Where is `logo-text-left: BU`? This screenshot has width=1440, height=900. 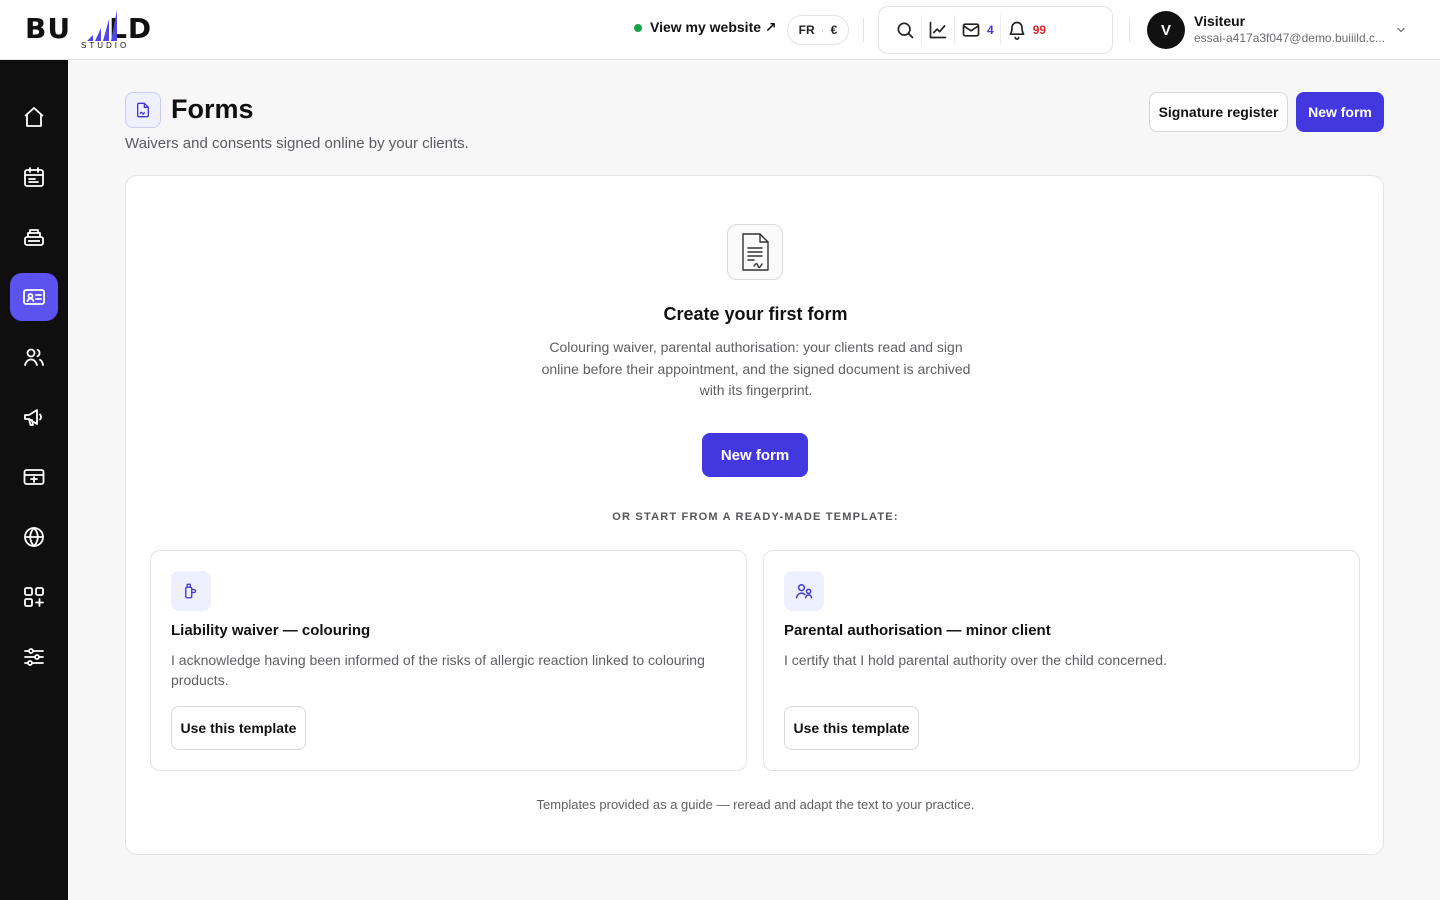
logo-text-left: BU is located at coordinates (48, 28).